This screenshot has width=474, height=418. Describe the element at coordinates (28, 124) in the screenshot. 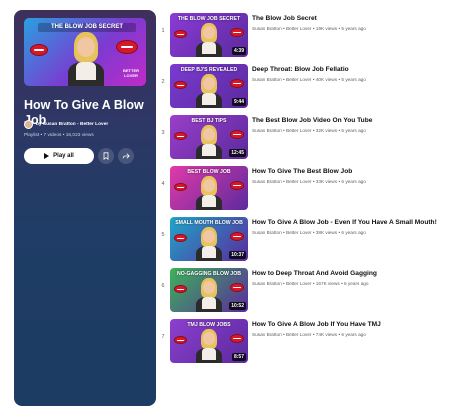

I see `avatar` at that location.